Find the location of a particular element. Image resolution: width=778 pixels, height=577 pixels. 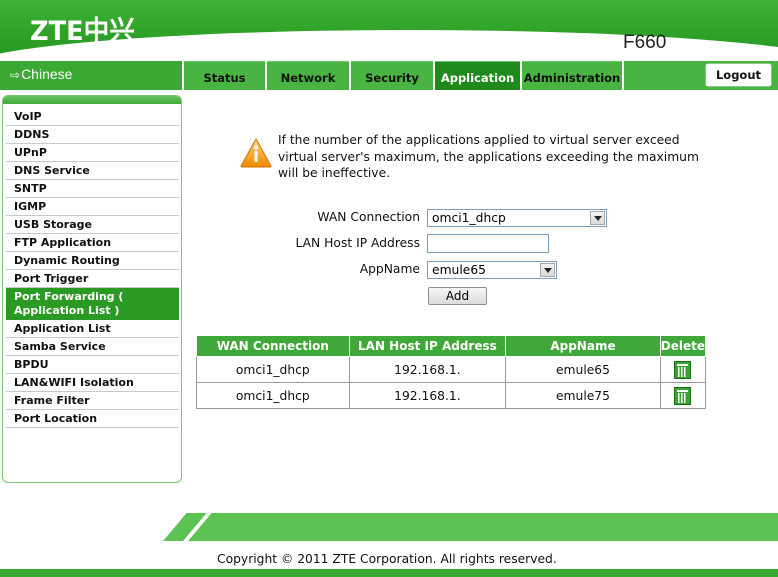

warning-icon is located at coordinates (256, 153).